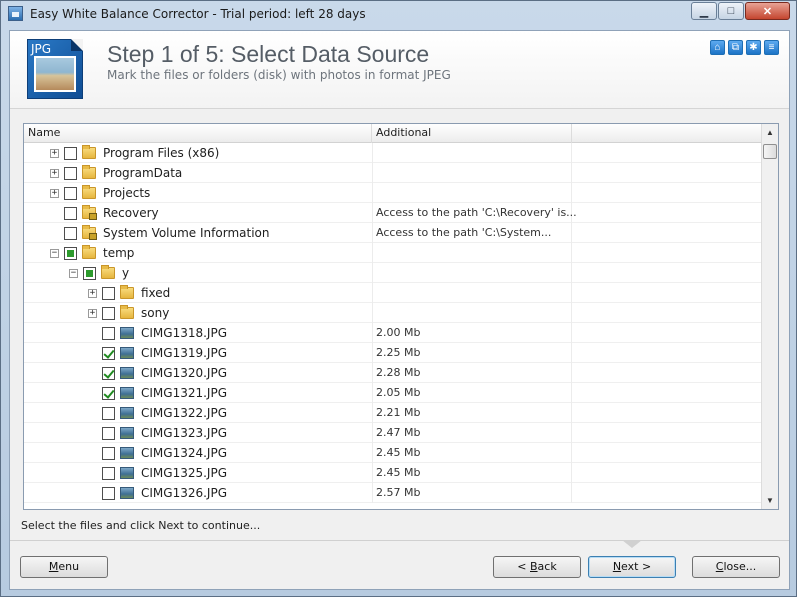 This screenshot has height=597, width=797. What do you see at coordinates (393, 173) in the screenshot?
I see `tree-row: + ProgramData` at bounding box center [393, 173].